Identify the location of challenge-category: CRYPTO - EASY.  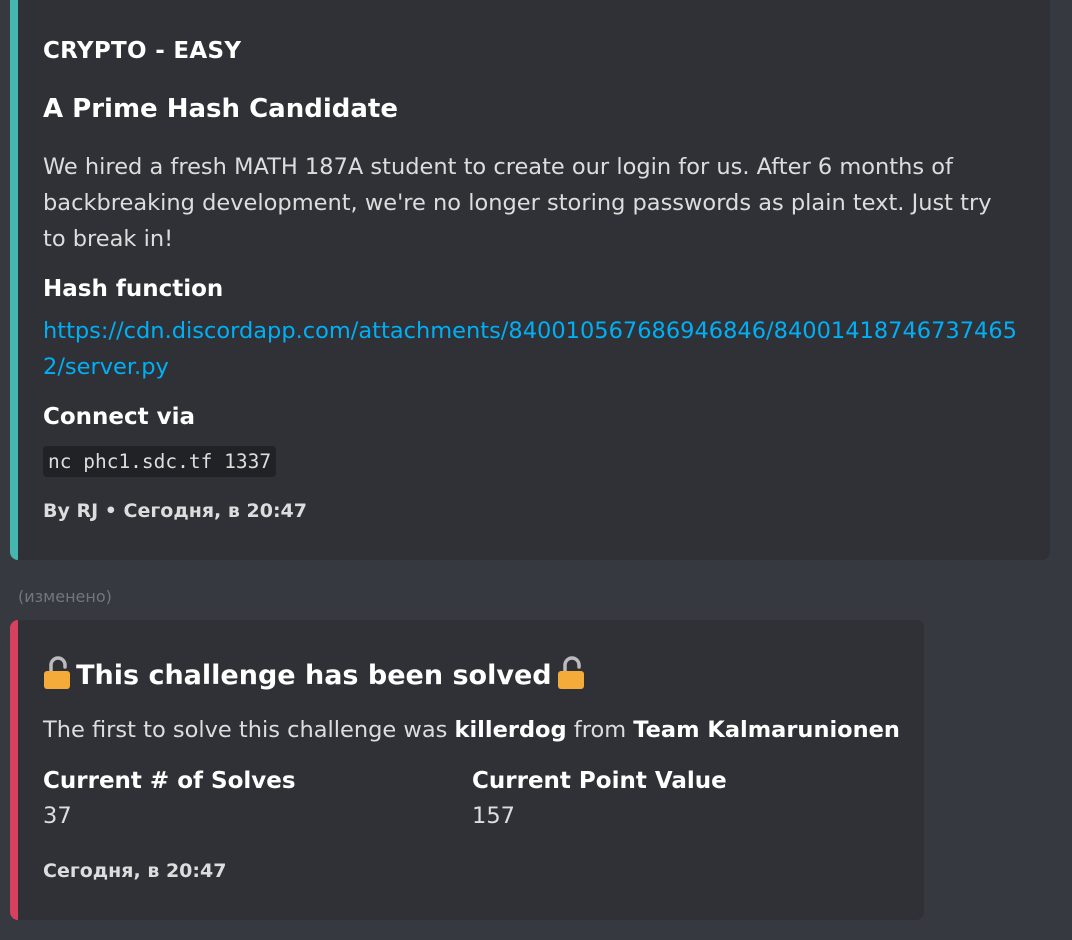
(142, 51).